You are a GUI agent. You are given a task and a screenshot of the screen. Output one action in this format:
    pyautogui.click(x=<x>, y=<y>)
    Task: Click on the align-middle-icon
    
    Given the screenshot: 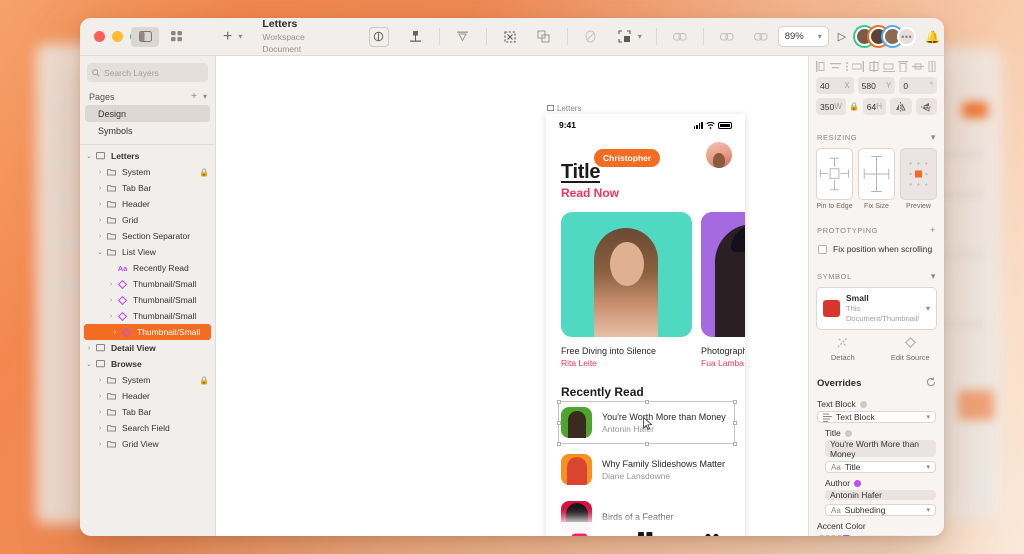 What is the action you would take?
    pyautogui.click(x=874, y=66)
    